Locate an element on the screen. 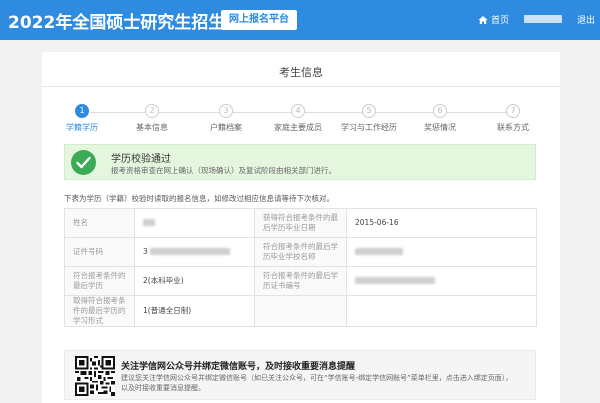 Image resolution: width=600 pixels, height=403 pixels. step-label: 学籍学历 is located at coordinates (82, 127).